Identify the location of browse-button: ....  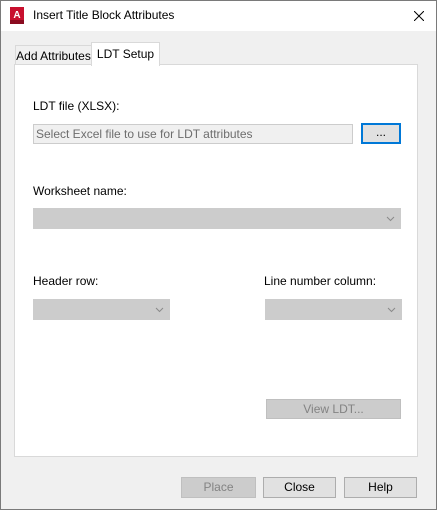
(381, 133).